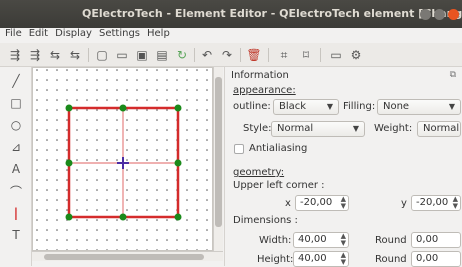 The height and width of the screenshot is (267, 462). Describe the element at coordinates (318, 129) in the screenshot. I see `style-select: Normal ▼` at that location.